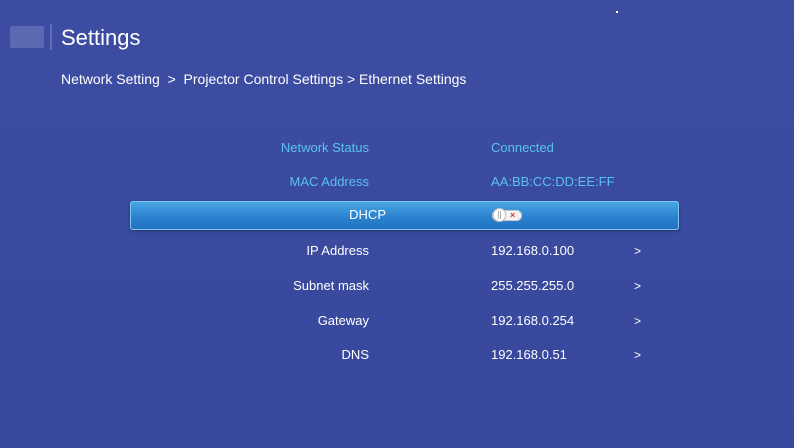 Image resolution: width=794 pixels, height=448 pixels. What do you see at coordinates (397, 286) in the screenshot?
I see `subnet-mask-row: Subnet mask 255.255.255.0 >` at bounding box center [397, 286].